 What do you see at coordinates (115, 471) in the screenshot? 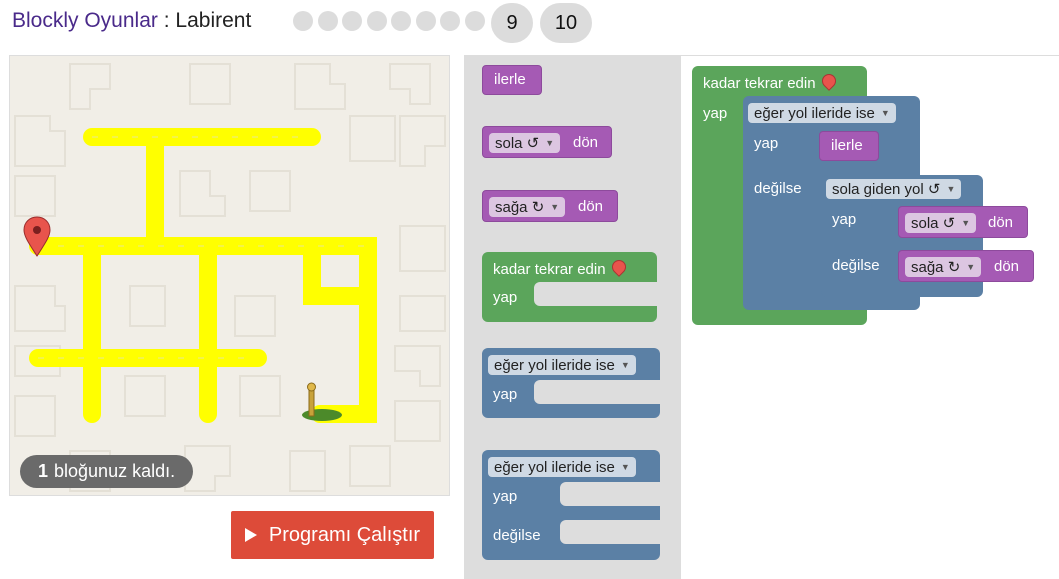
I see `capacity-text: bloğunuz kaldı.` at bounding box center [115, 471].